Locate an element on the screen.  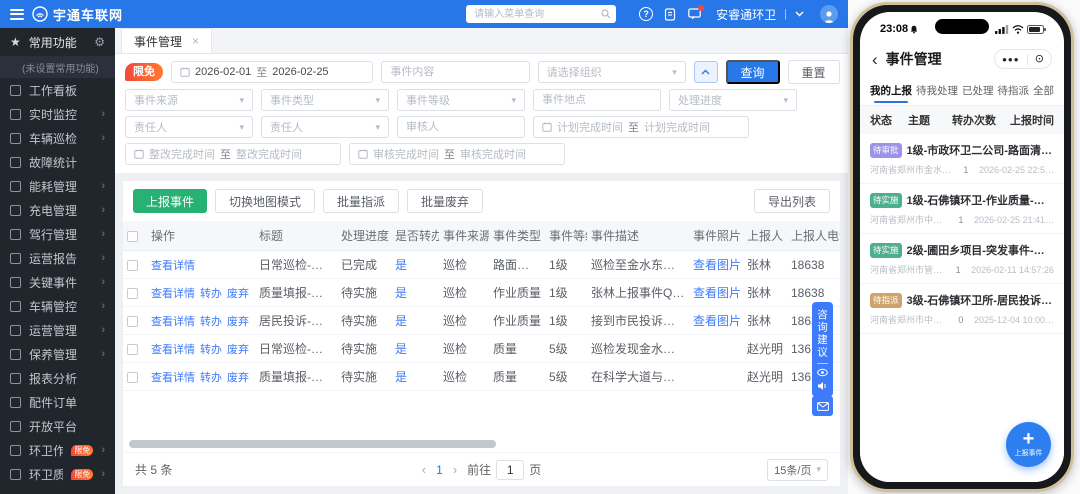
phone-tab-all: 全部 is located at coordinates (1043, 90).